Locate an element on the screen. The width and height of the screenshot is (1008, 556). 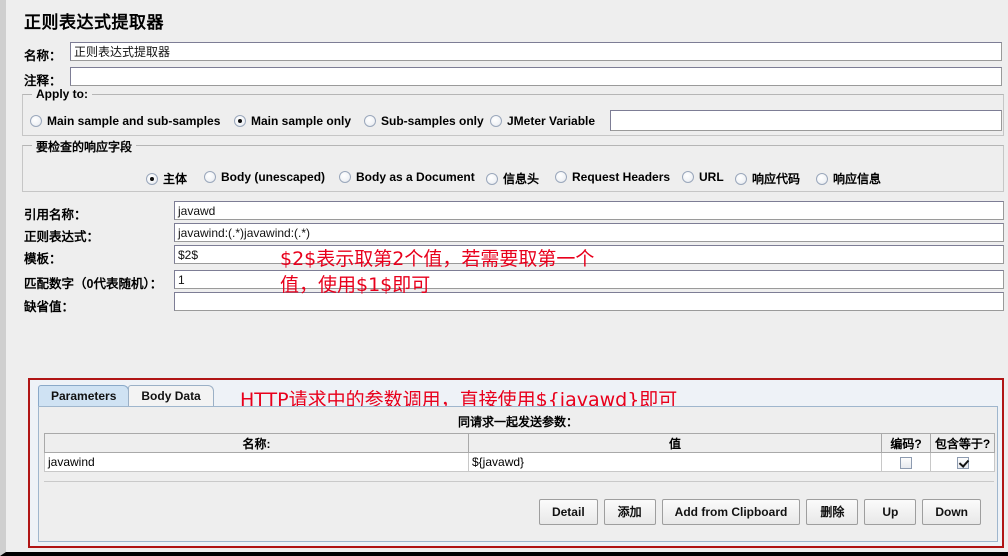
tabstrip: Parameters Body Data is located at coordinates (126, 395).